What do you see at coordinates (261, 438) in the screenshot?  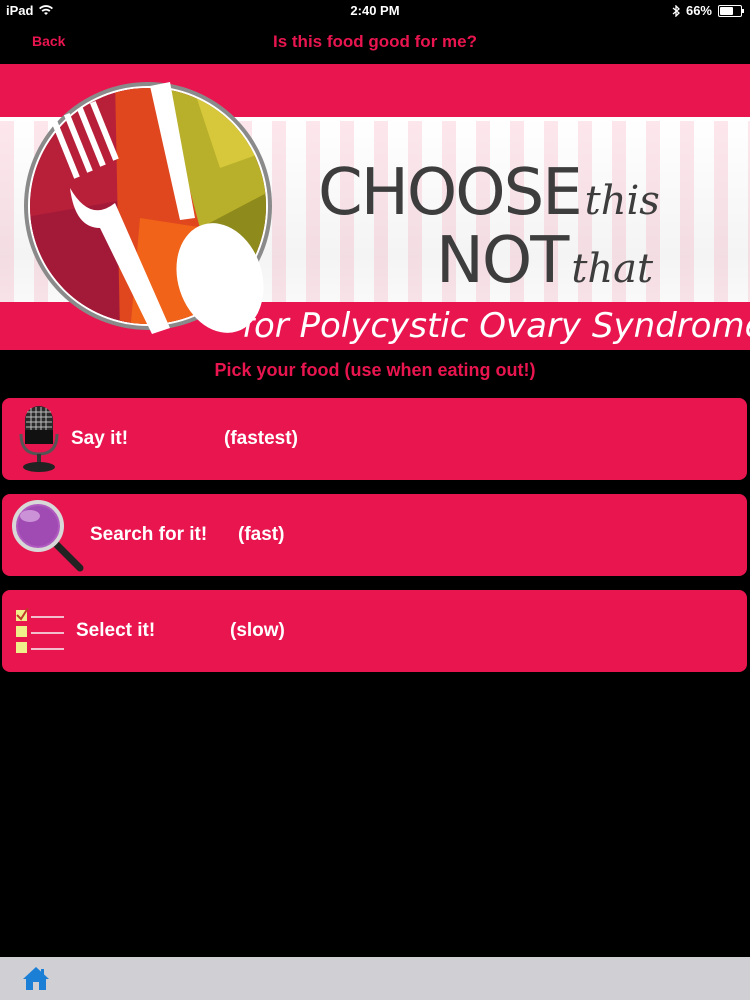 I see `say-it-speed: (fastest)` at bounding box center [261, 438].